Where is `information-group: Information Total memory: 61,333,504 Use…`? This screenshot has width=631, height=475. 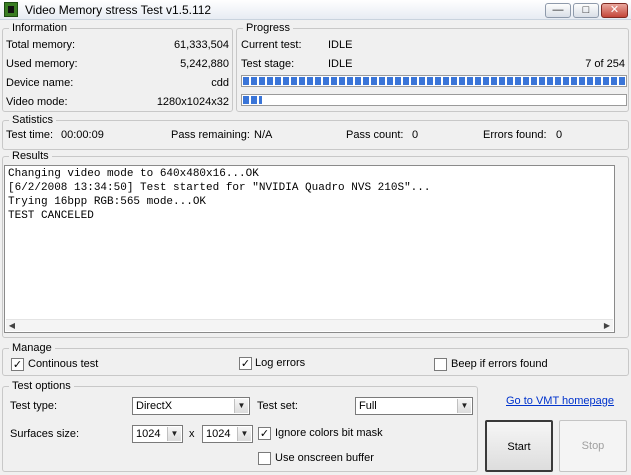 information-group: Information Total memory: 61,333,504 Use… is located at coordinates (117, 67).